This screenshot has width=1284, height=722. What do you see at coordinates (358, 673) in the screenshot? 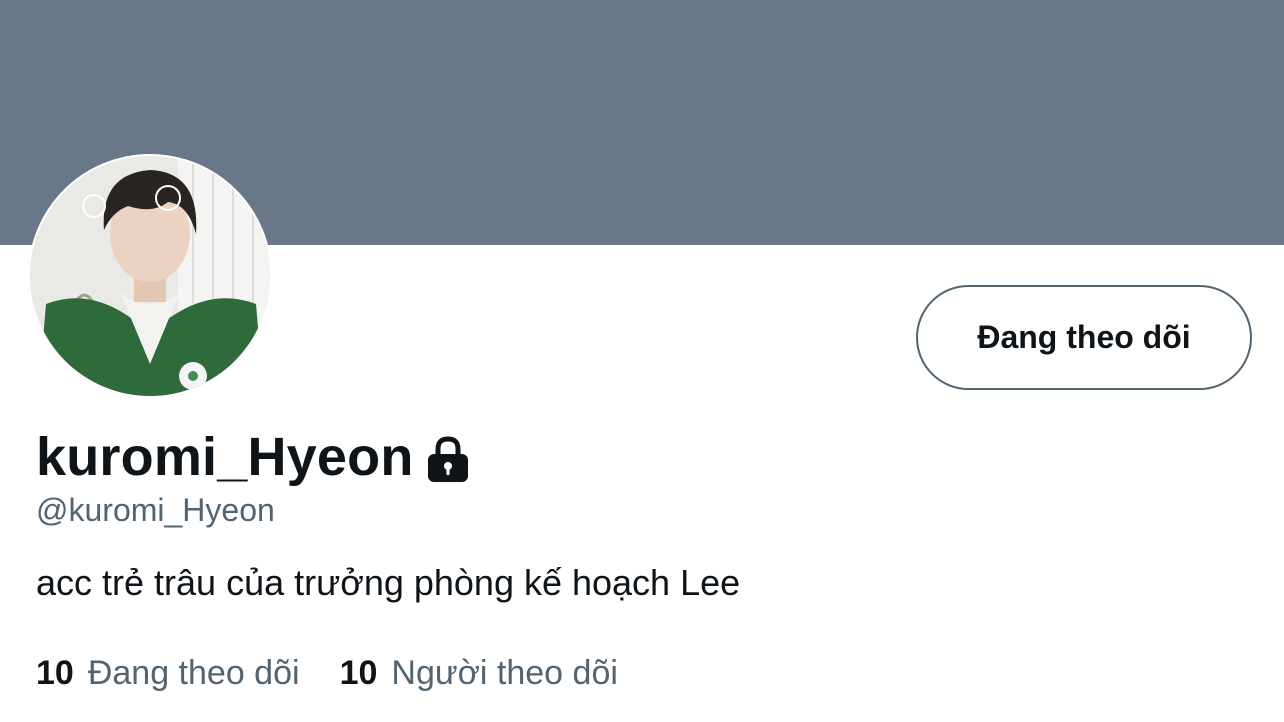
I see `followers-count: 10` at bounding box center [358, 673].